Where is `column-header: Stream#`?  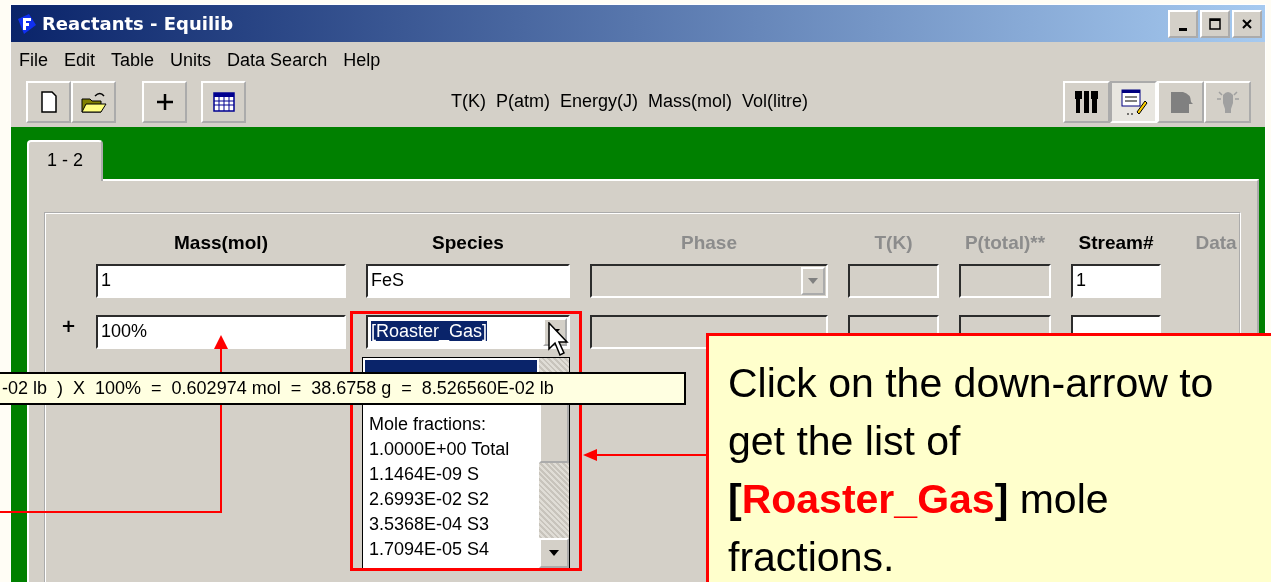
column-header: Stream# is located at coordinates (1116, 243).